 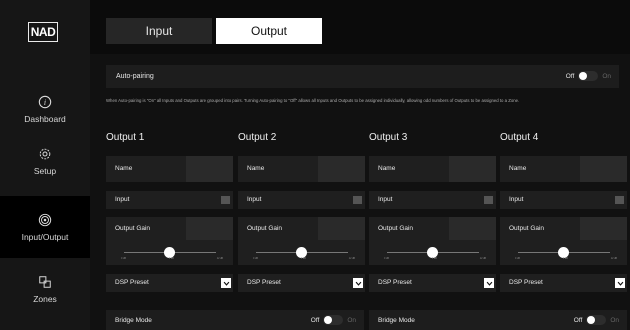 I want to click on zones-icon, so click(x=45, y=282).